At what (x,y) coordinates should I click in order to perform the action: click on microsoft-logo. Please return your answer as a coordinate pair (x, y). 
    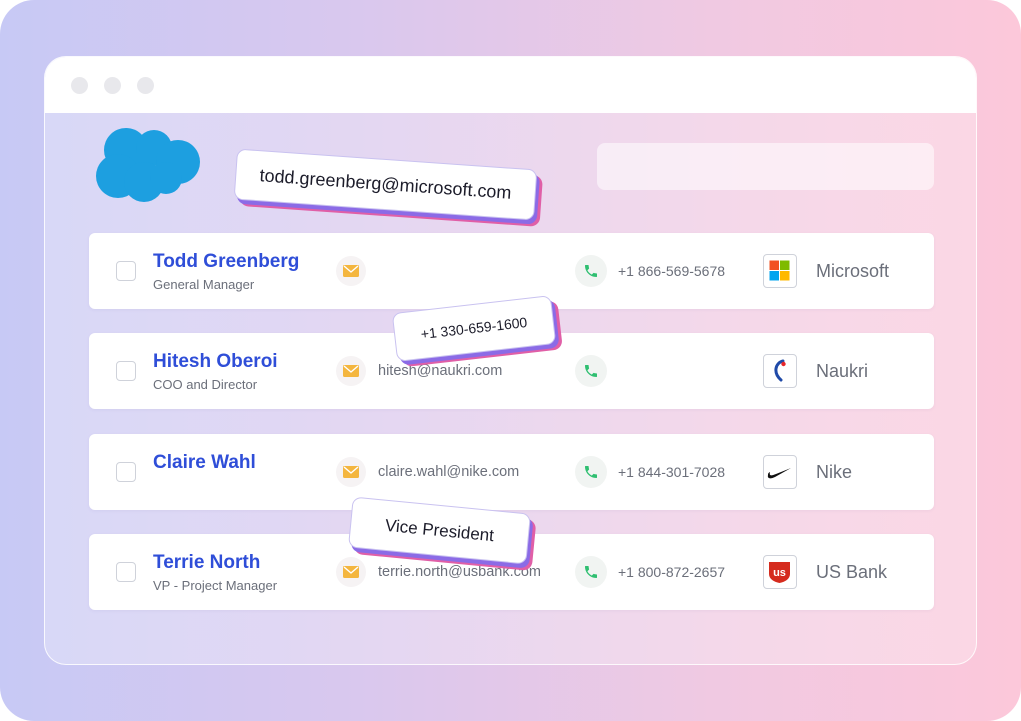
    Looking at the image, I should click on (780, 271).